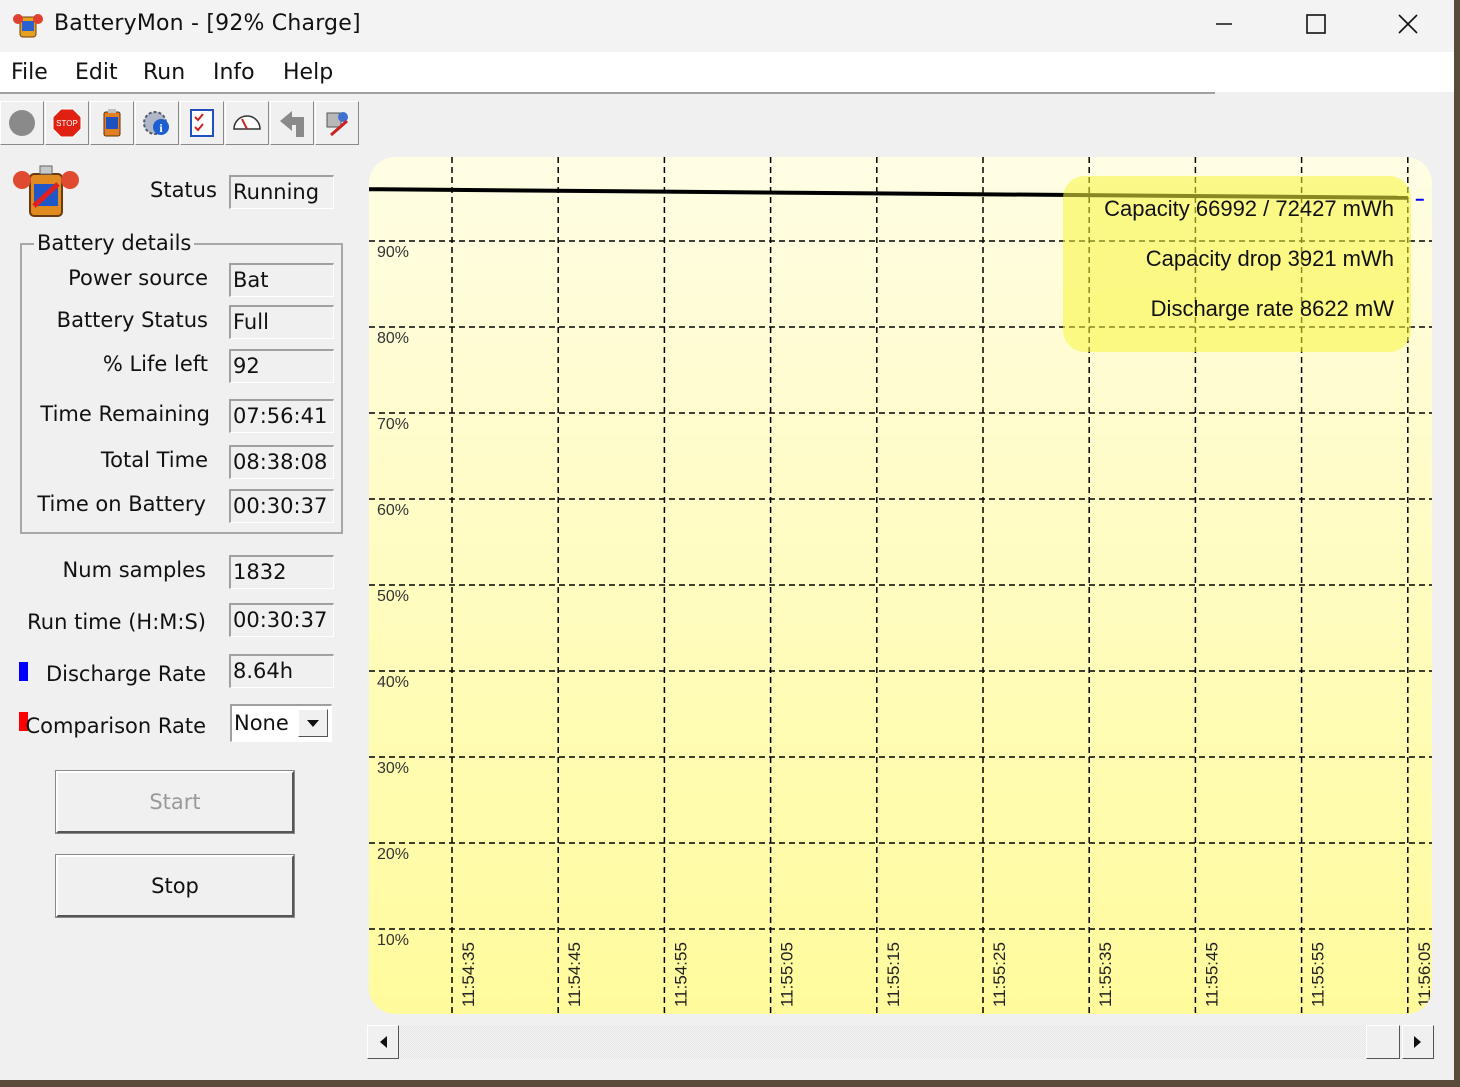 Image resolution: width=1460 pixels, height=1087 pixels. Describe the element at coordinates (1211, 974) in the screenshot. I see `x-tick-label: 11:55:45` at that location.